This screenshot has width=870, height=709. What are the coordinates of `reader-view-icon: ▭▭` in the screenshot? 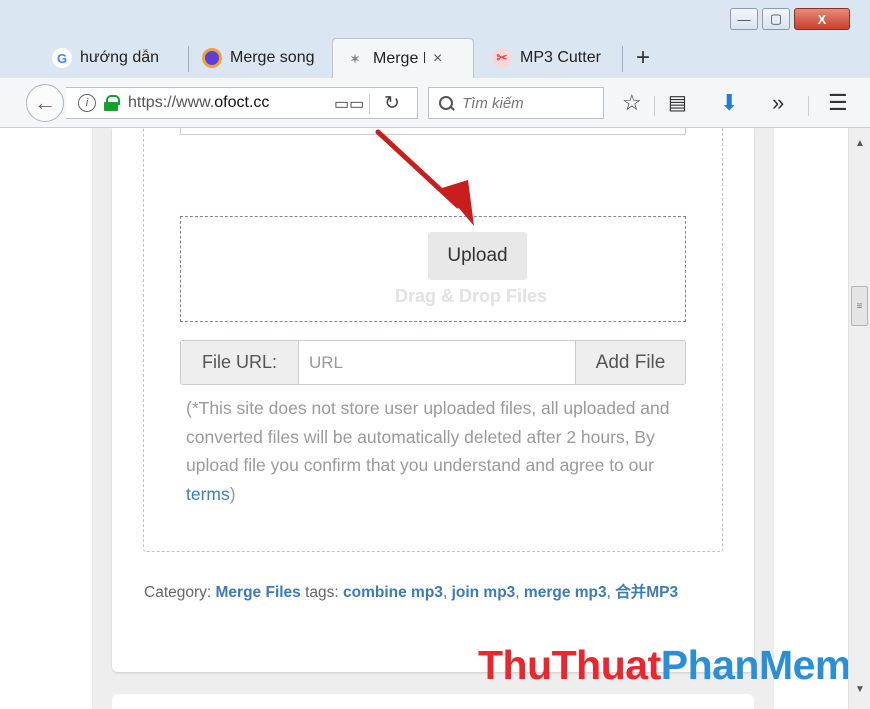 It's located at (349, 104).